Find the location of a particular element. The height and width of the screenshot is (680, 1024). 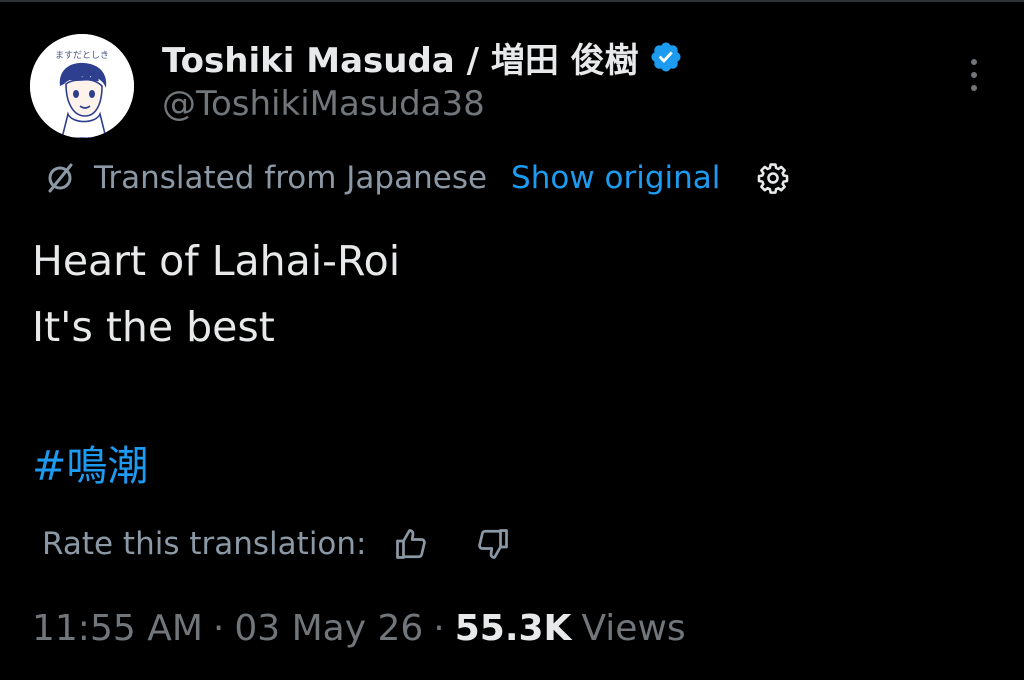

gear-icon is located at coordinates (773, 178).